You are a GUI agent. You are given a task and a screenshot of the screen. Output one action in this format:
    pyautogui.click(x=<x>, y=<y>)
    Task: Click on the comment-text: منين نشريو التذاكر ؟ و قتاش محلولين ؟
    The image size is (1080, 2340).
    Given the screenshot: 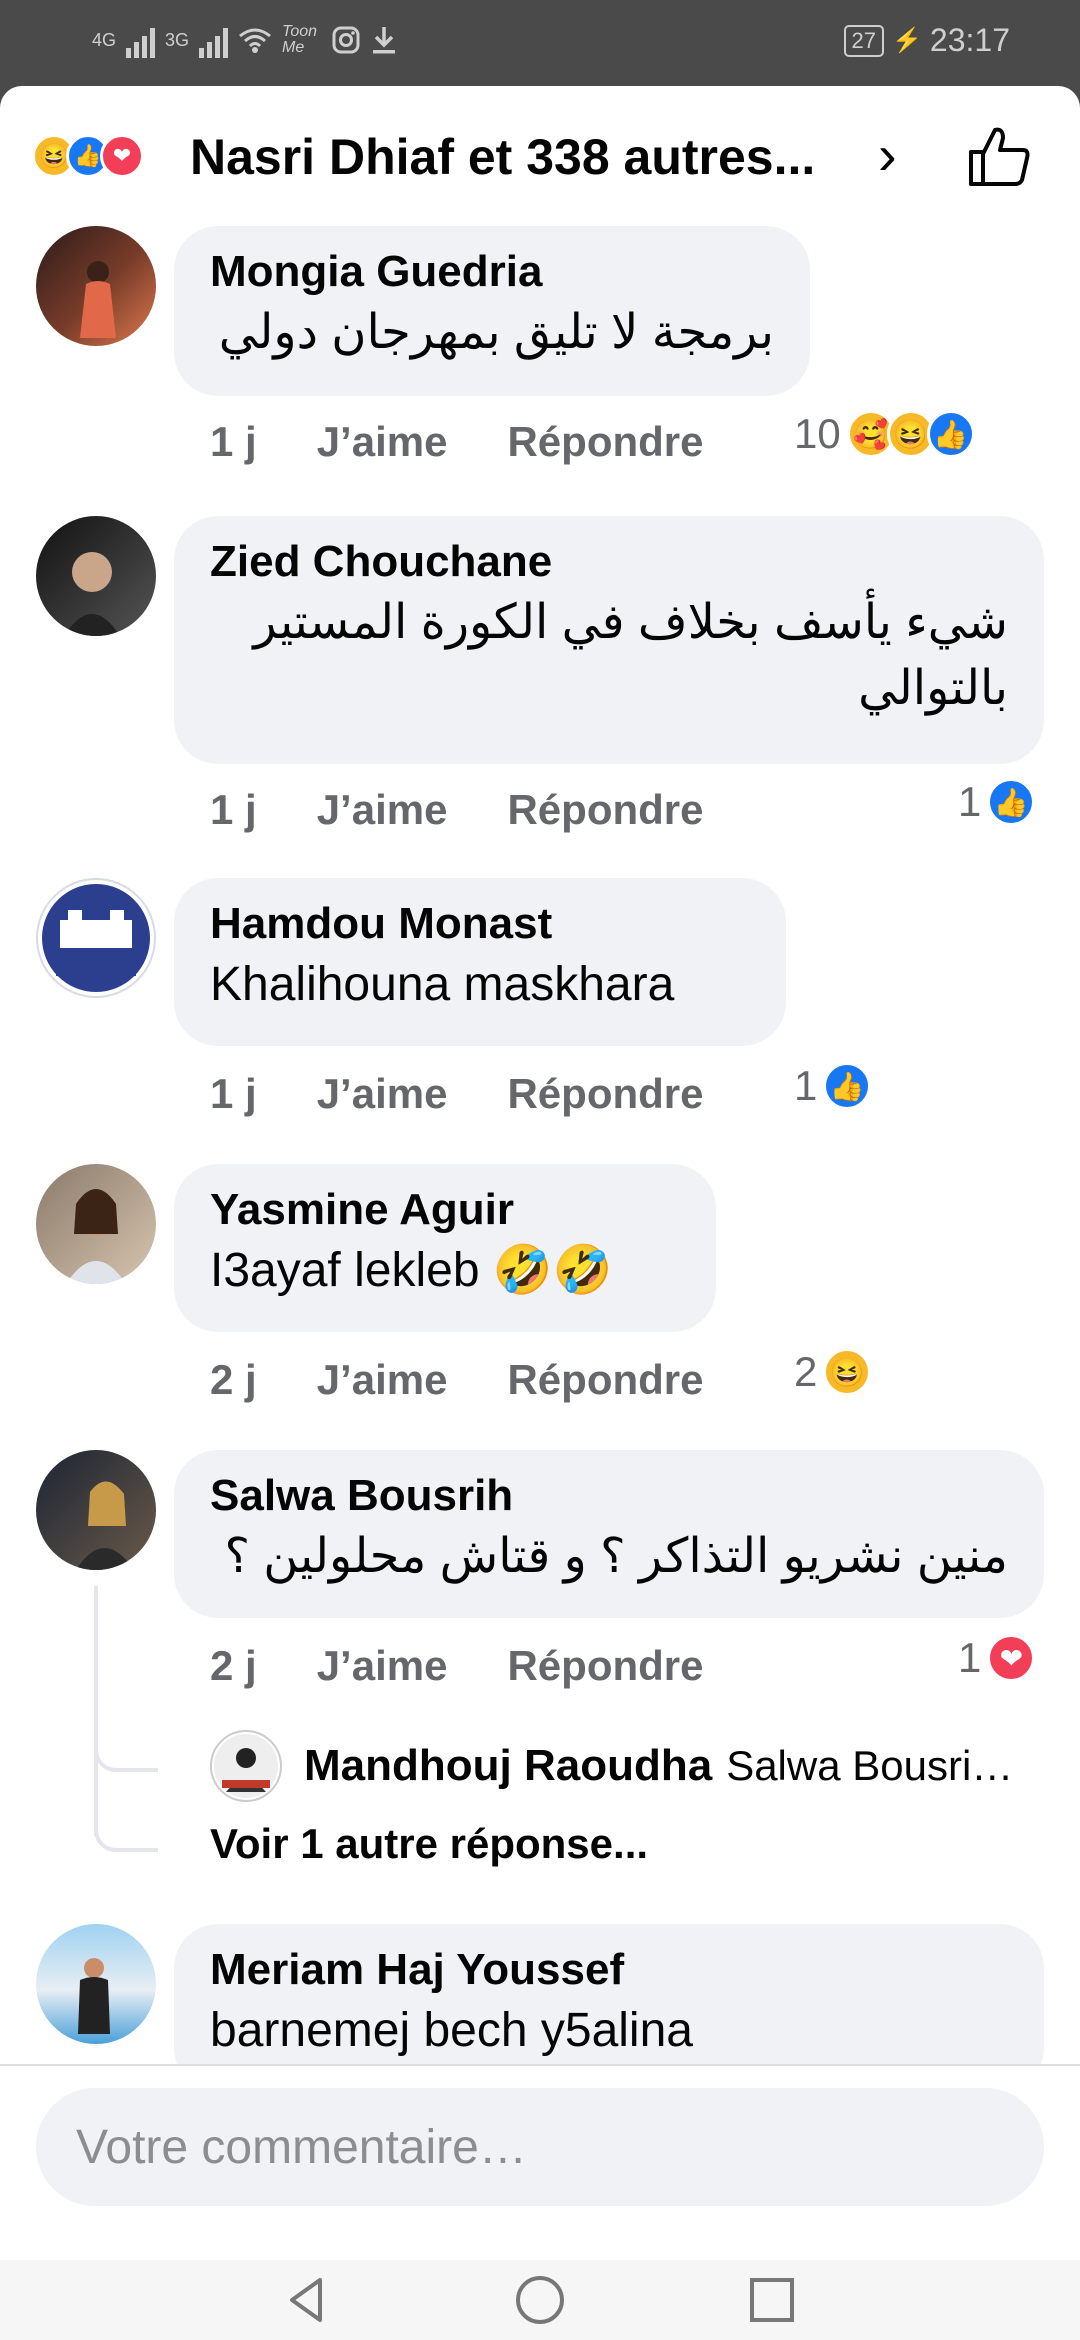 What is the action you would take?
    pyautogui.click(x=616, y=1556)
    